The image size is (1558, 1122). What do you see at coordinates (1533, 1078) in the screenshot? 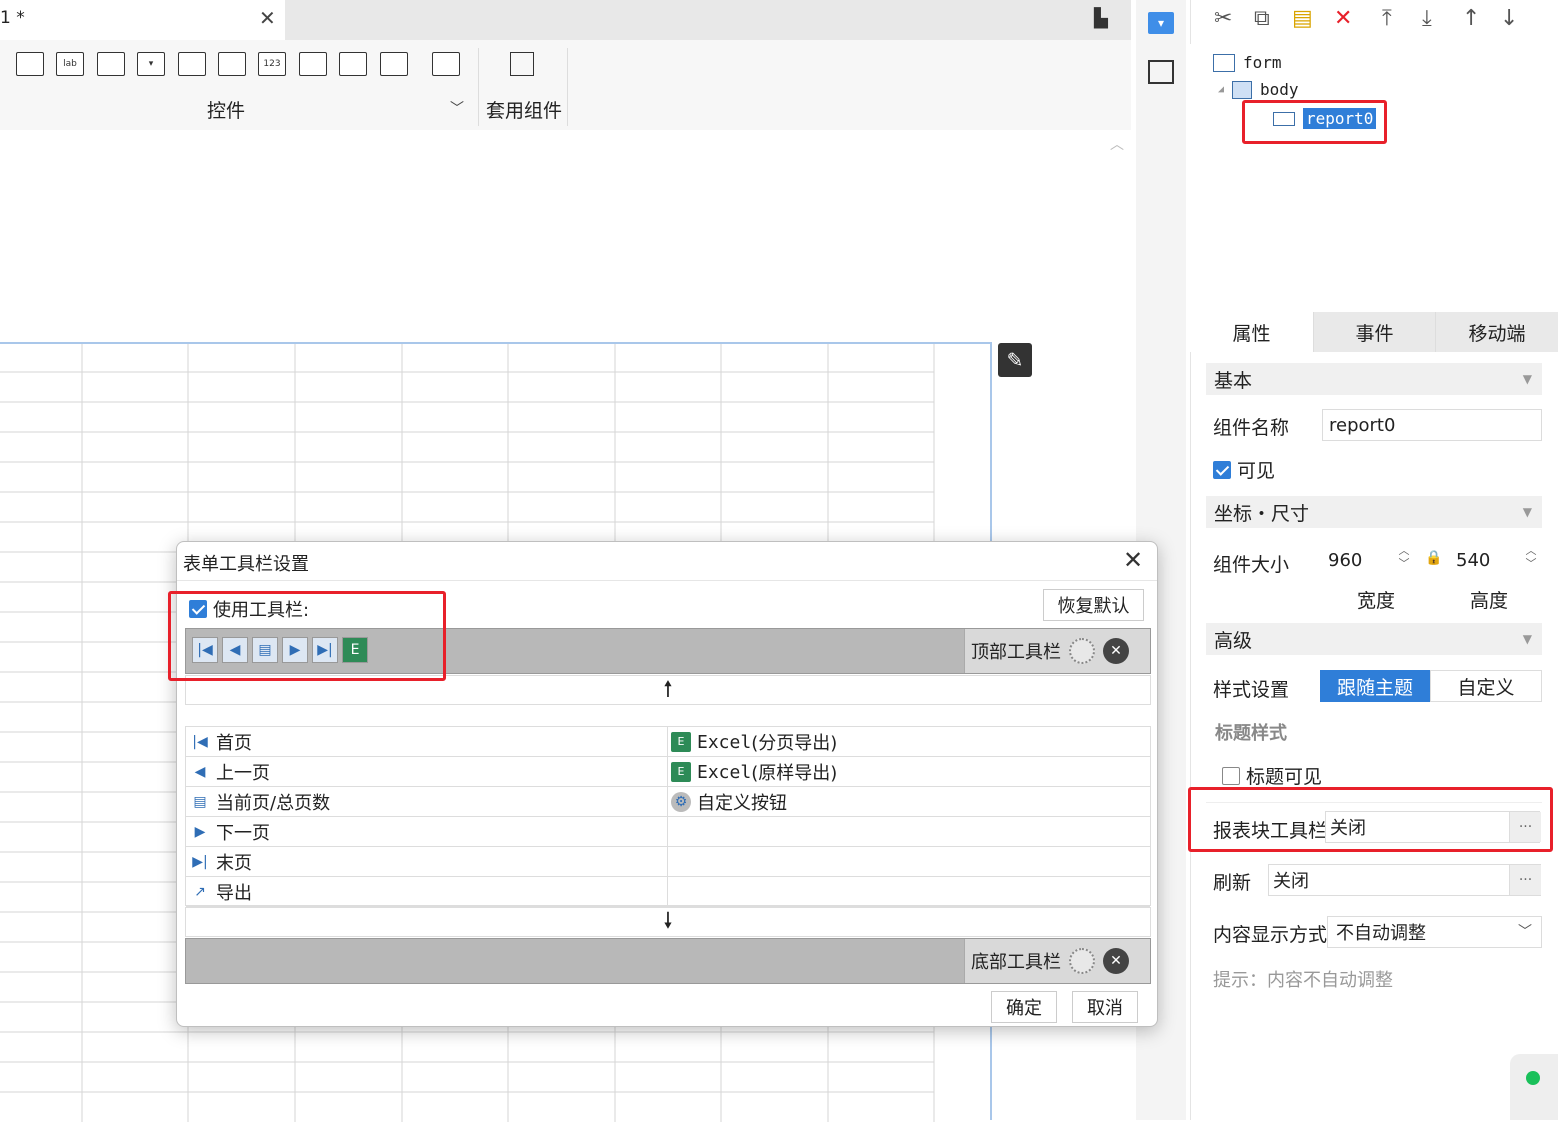
I see `status-online-icon` at bounding box center [1533, 1078].